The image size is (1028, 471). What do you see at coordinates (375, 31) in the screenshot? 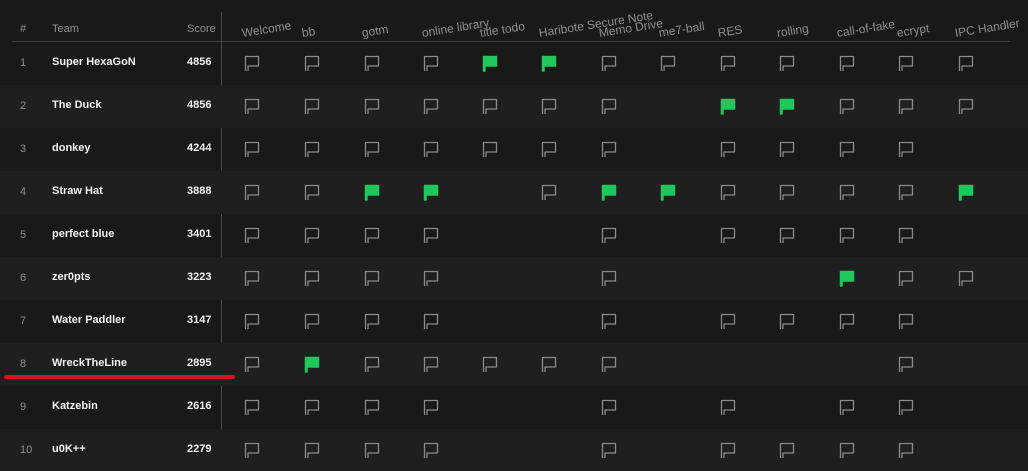
I see `challenge-header-gotm: gotm` at bounding box center [375, 31].